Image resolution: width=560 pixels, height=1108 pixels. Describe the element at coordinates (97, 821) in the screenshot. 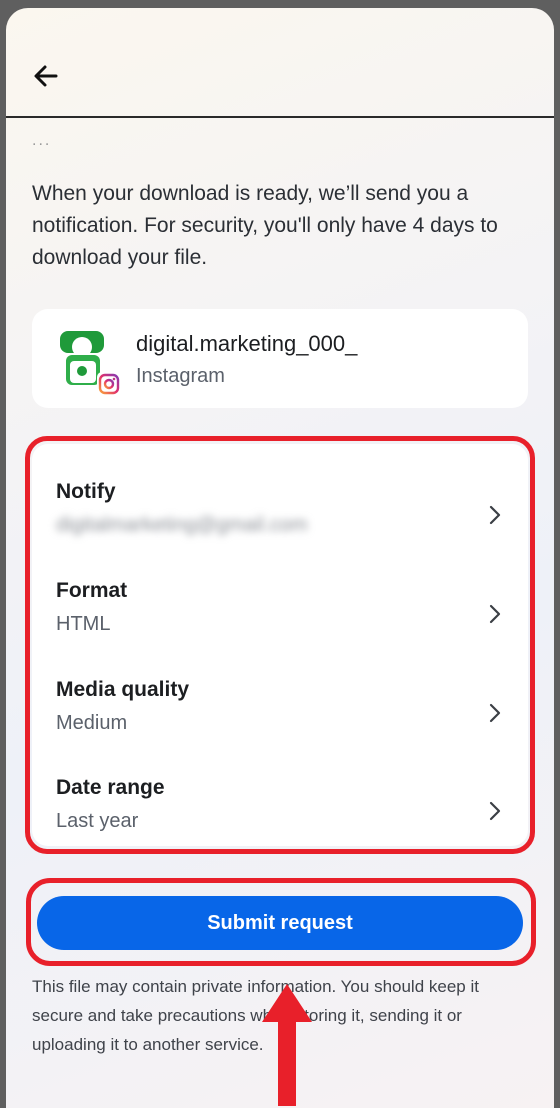

I see `date-range-value: Last year` at that location.